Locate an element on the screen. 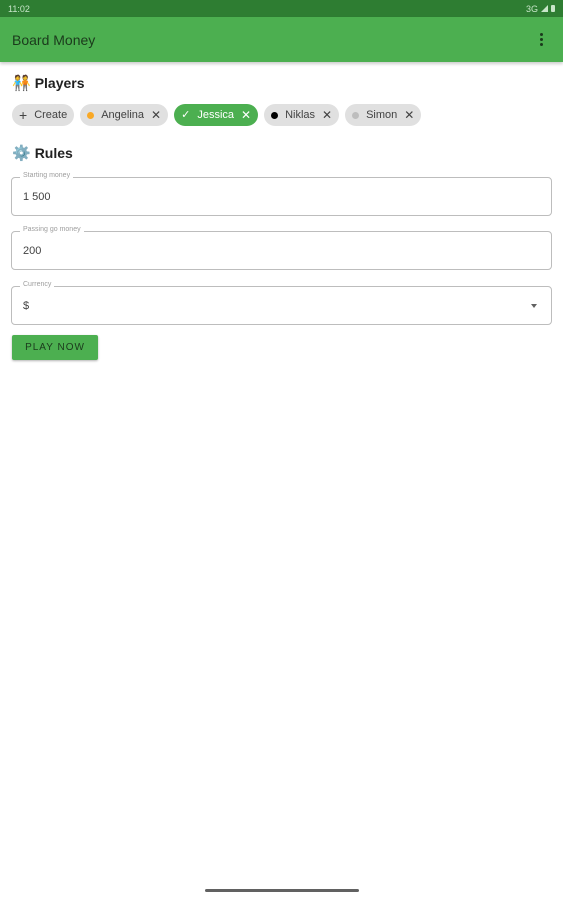  player-chip-simon: Simon ✕ is located at coordinates (383, 115).